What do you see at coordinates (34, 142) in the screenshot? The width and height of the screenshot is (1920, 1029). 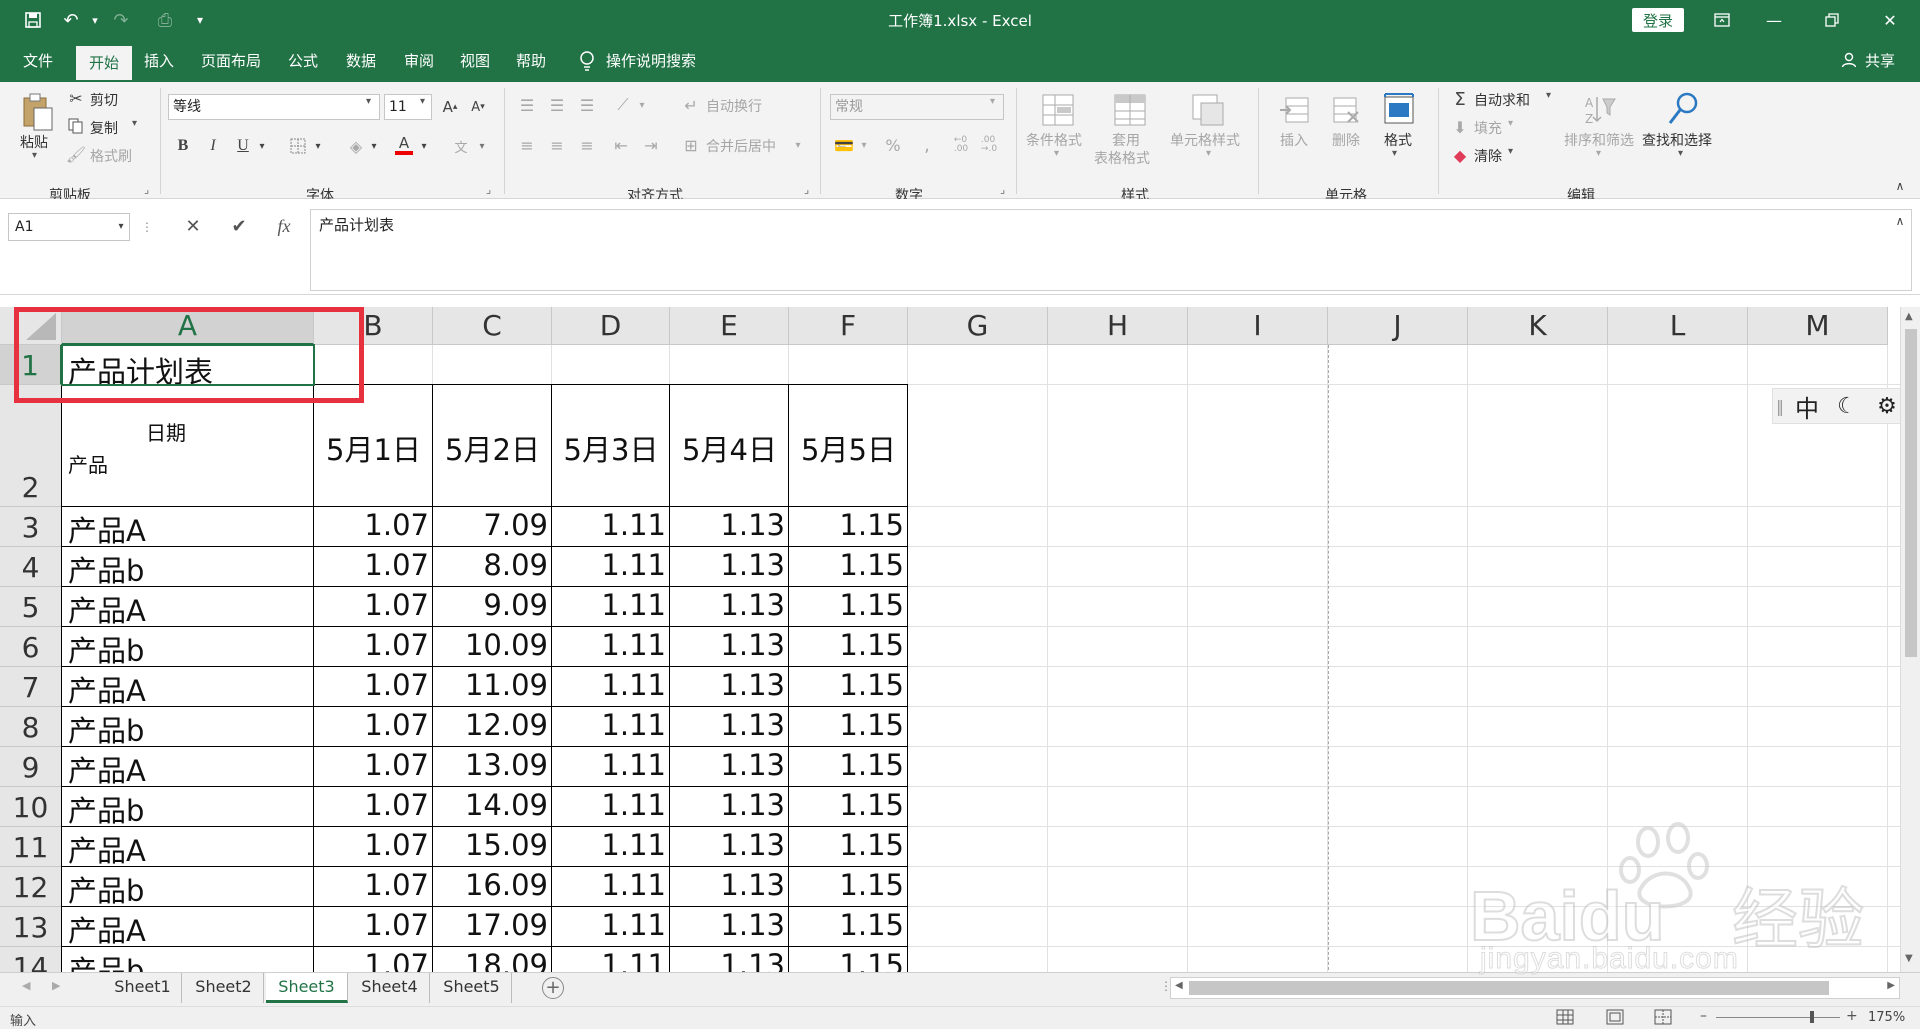 I see `paste-button: 粘贴` at bounding box center [34, 142].